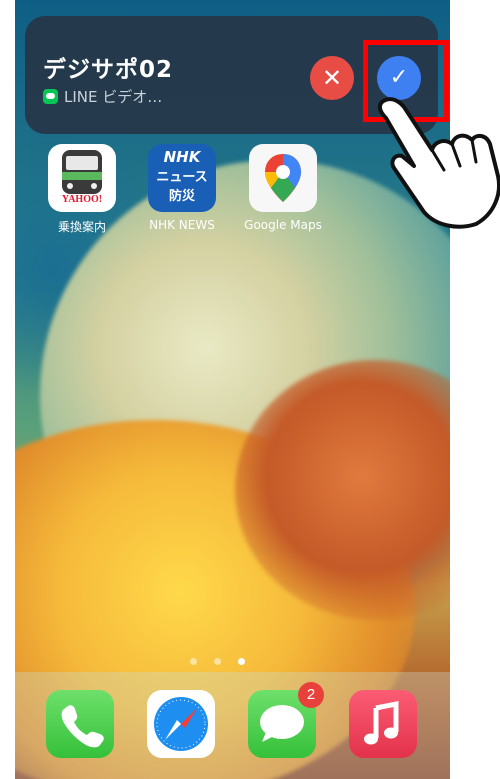 The height and width of the screenshot is (779, 500). I want to click on dock-music-app, so click(383, 724).